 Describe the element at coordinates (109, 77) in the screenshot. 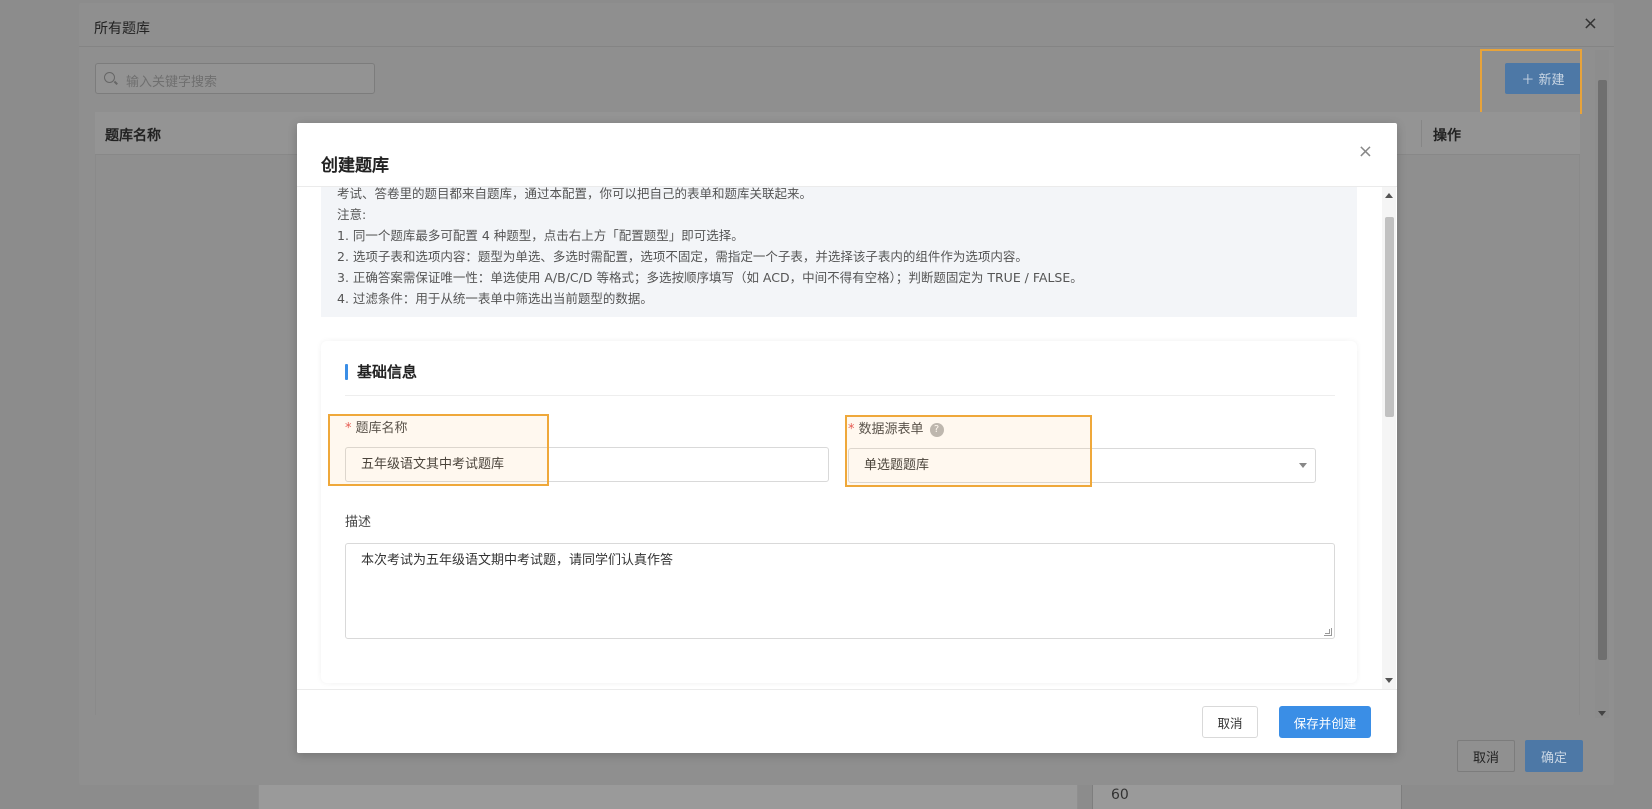

I see `search-icon` at that location.